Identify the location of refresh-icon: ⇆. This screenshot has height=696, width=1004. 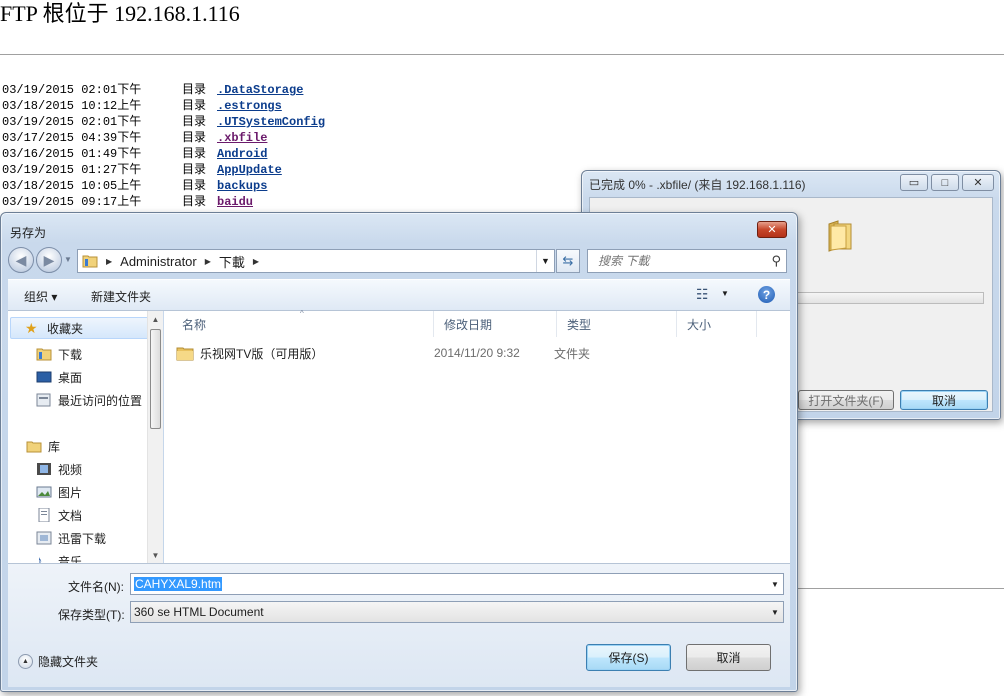
(568, 260).